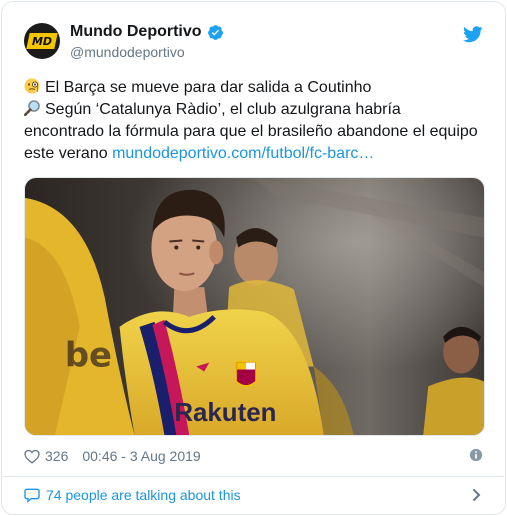  Describe the element at coordinates (147, 52) in the screenshot. I see `author-handle: @mundodeportivo` at that location.